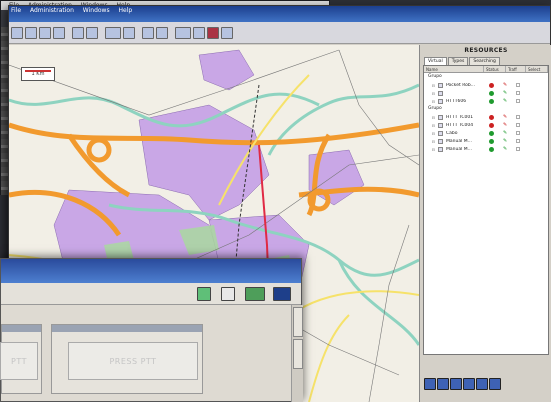 The image size is (551, 402). Describe the element at coordinates (430, 384) in the screenshot. I see `locate-icon` at that location.